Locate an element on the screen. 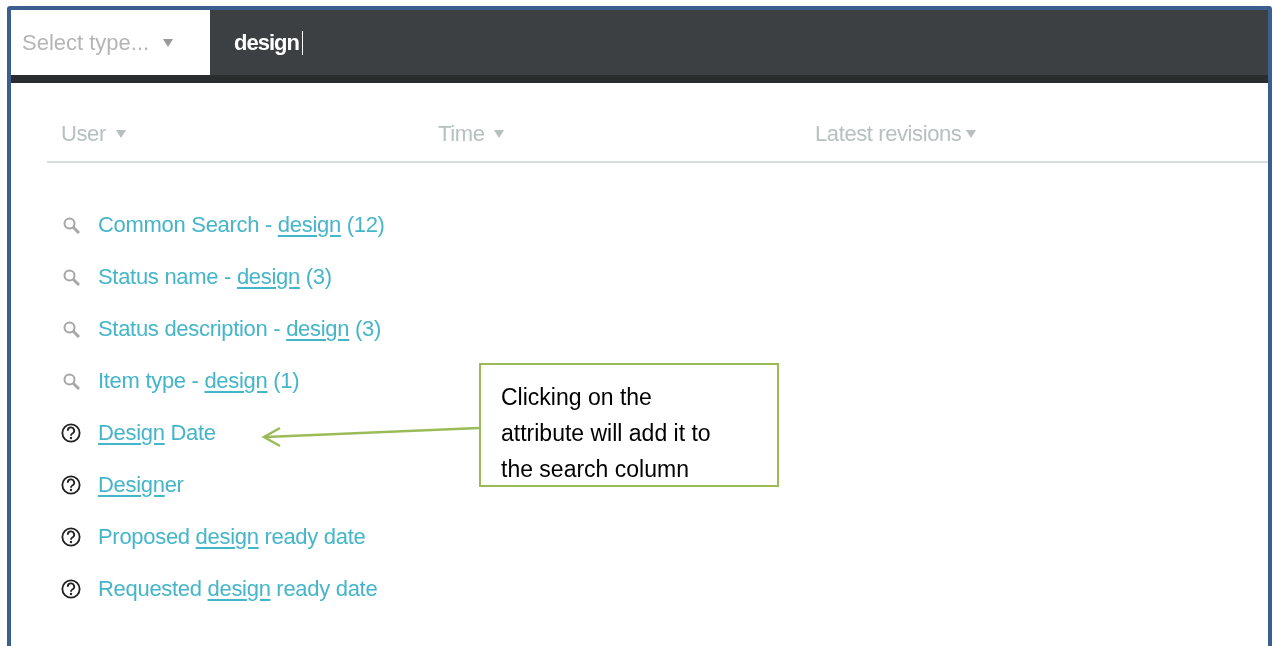 This screenshot has height=646, width=1275. result-link: Status name - design (3) is located at coordinates (215, 277).